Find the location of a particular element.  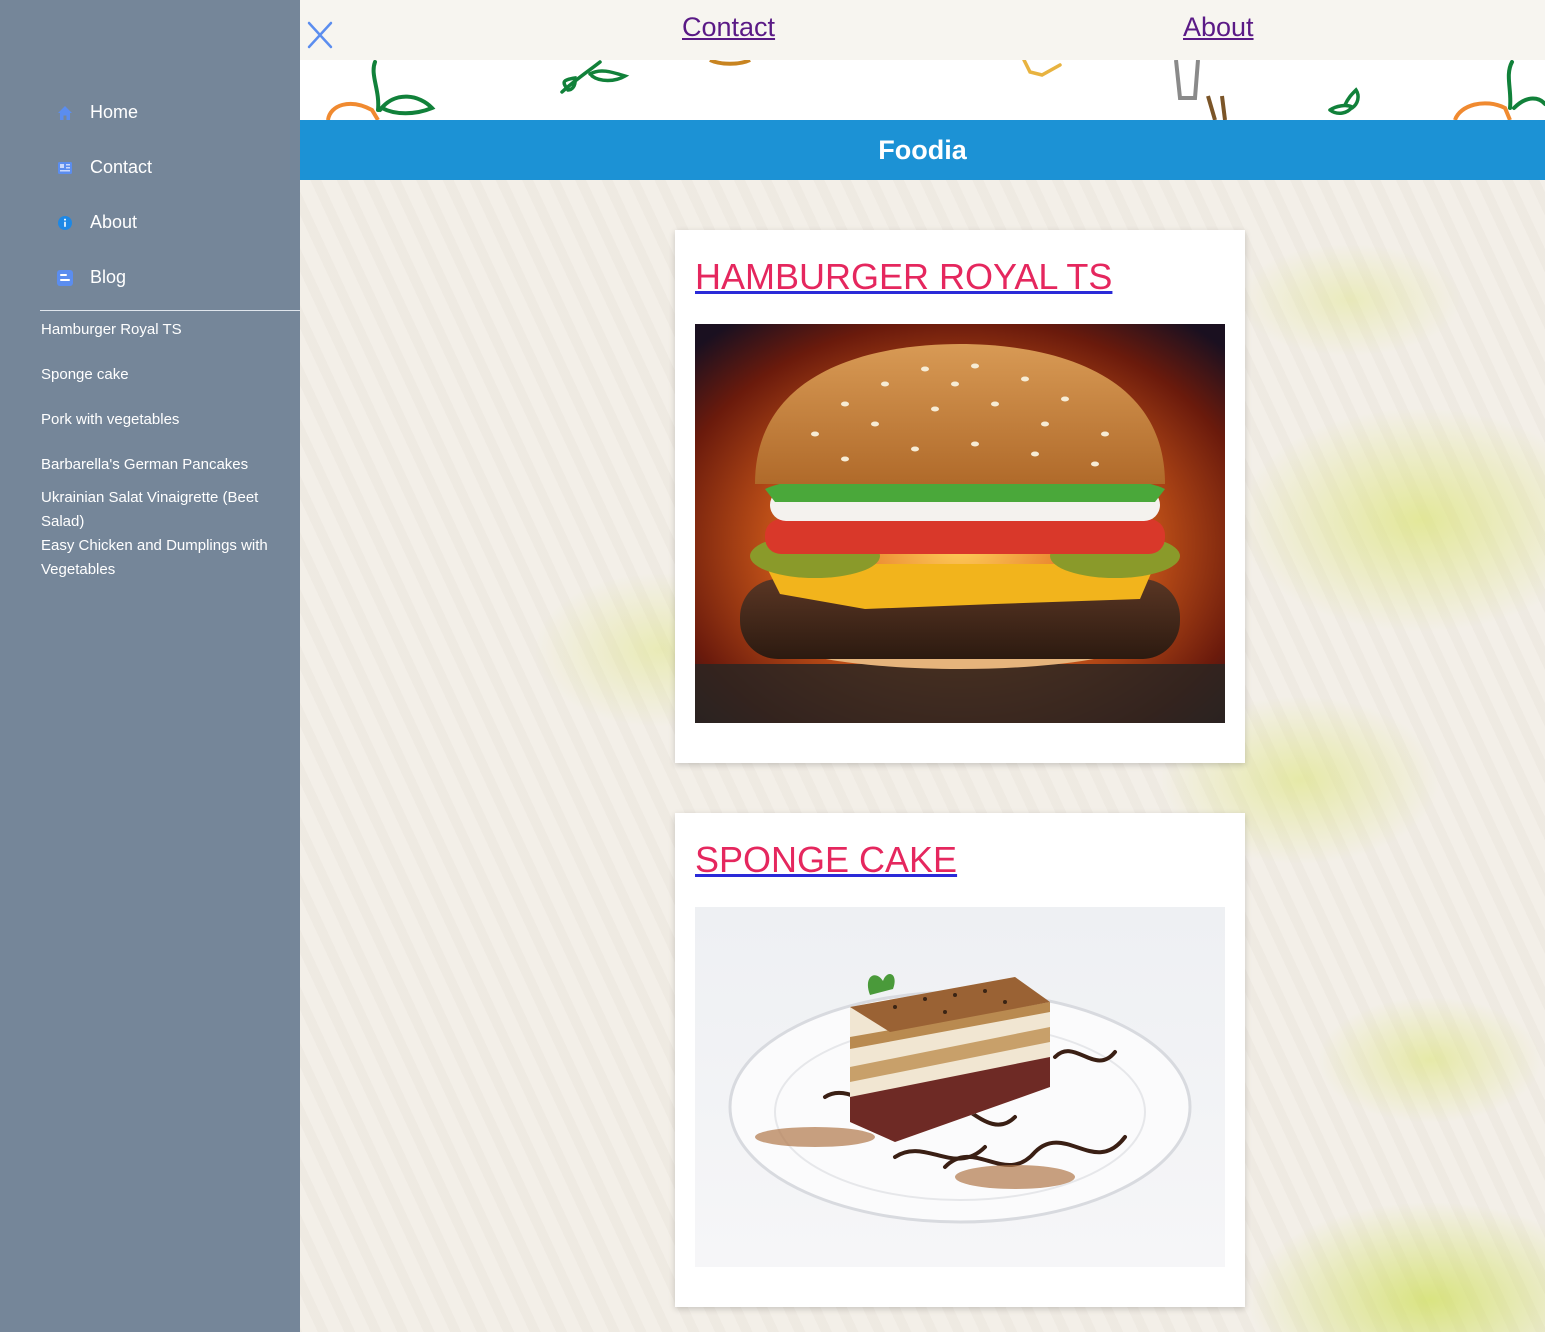

site-title: Foodia is located at coordinates (922, 149).